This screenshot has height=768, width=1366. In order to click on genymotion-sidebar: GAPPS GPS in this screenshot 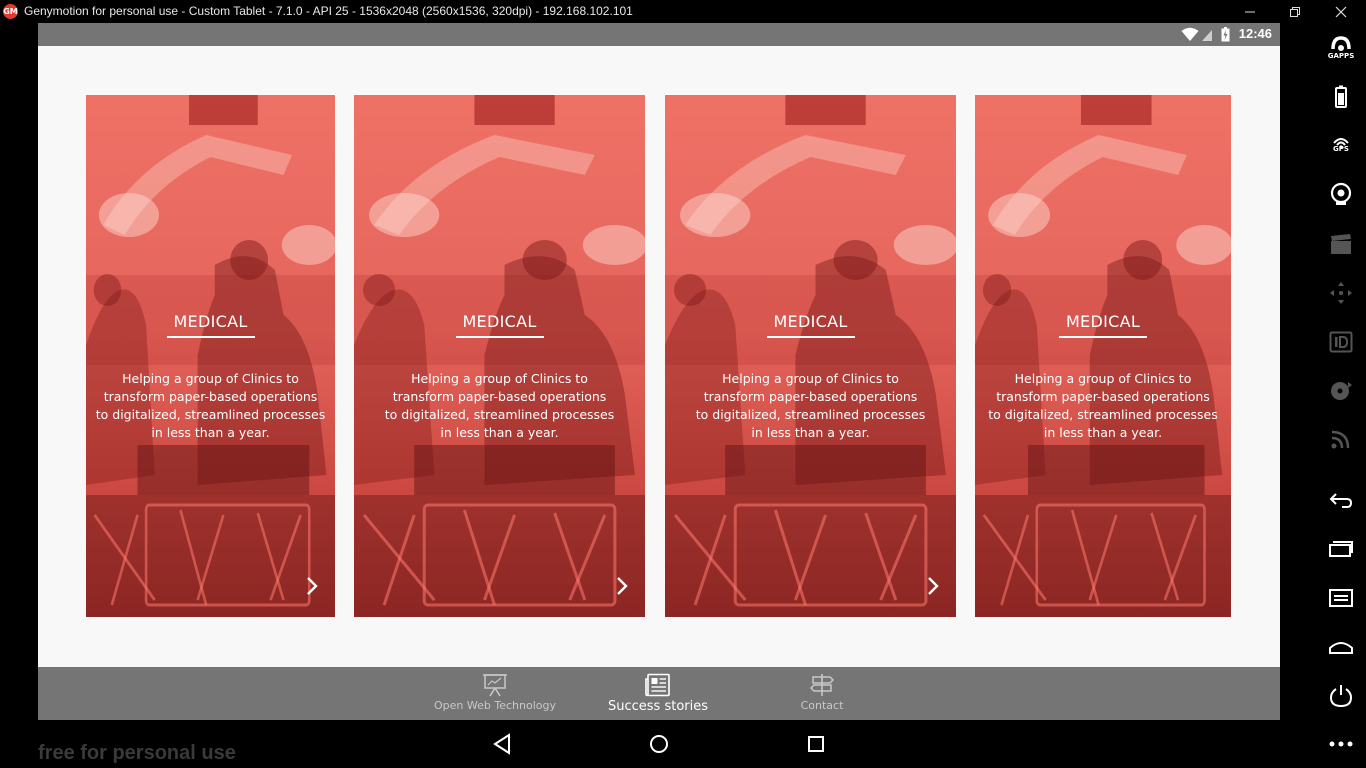, I will do `click(1341, 395)`.